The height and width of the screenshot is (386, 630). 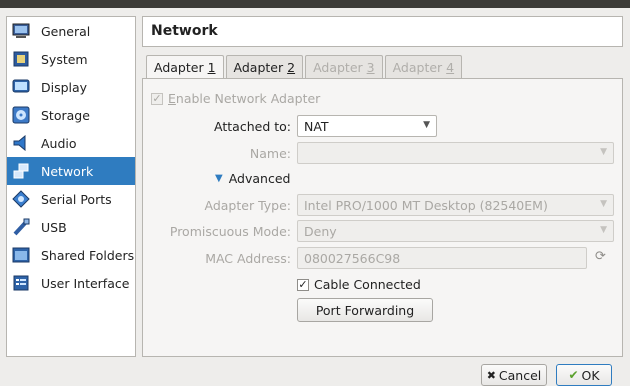 What do you see at coordinates (172, 98) in the screenshot?
I see `enable-adapter-key: E` at bounding box center [172, 98].